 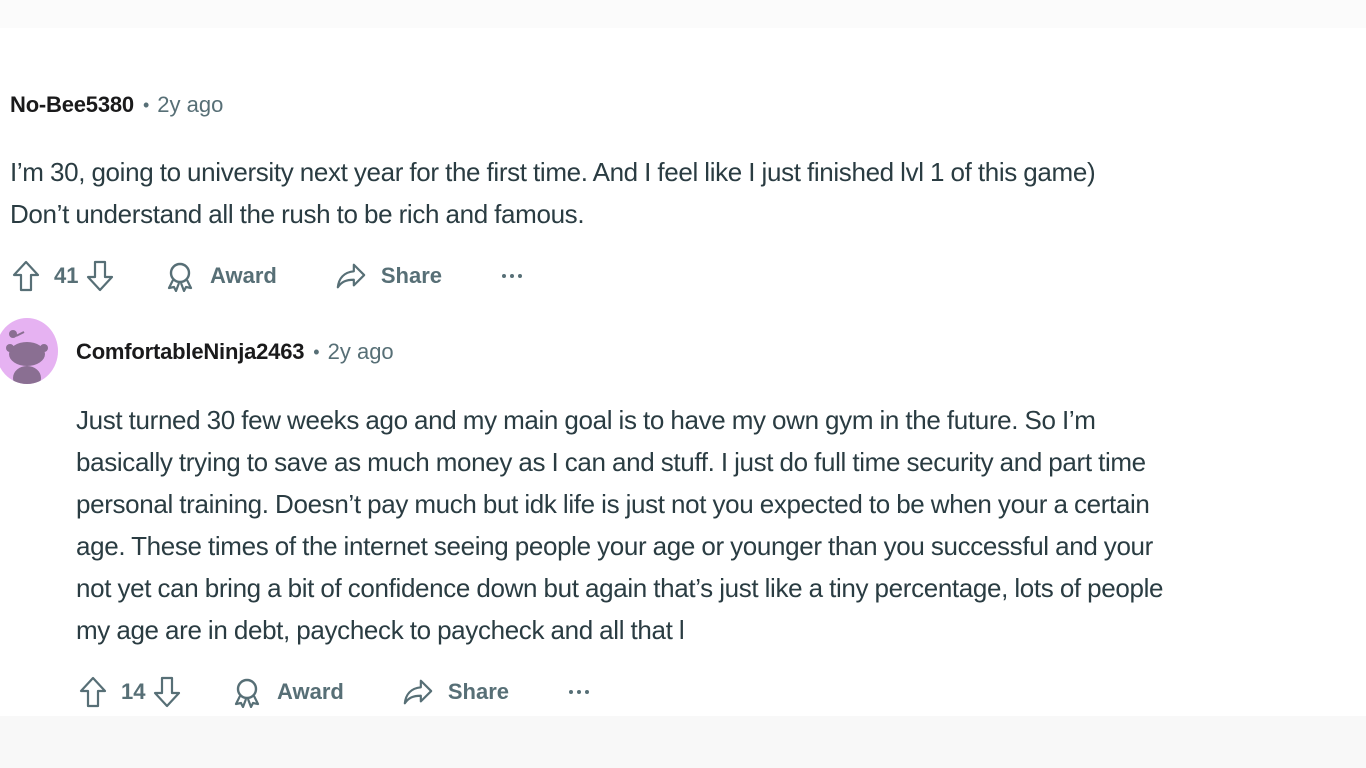 I want to click on comment-2-header: ComfortableNinja2463 • 2y ago, so click(x=235, y=352).